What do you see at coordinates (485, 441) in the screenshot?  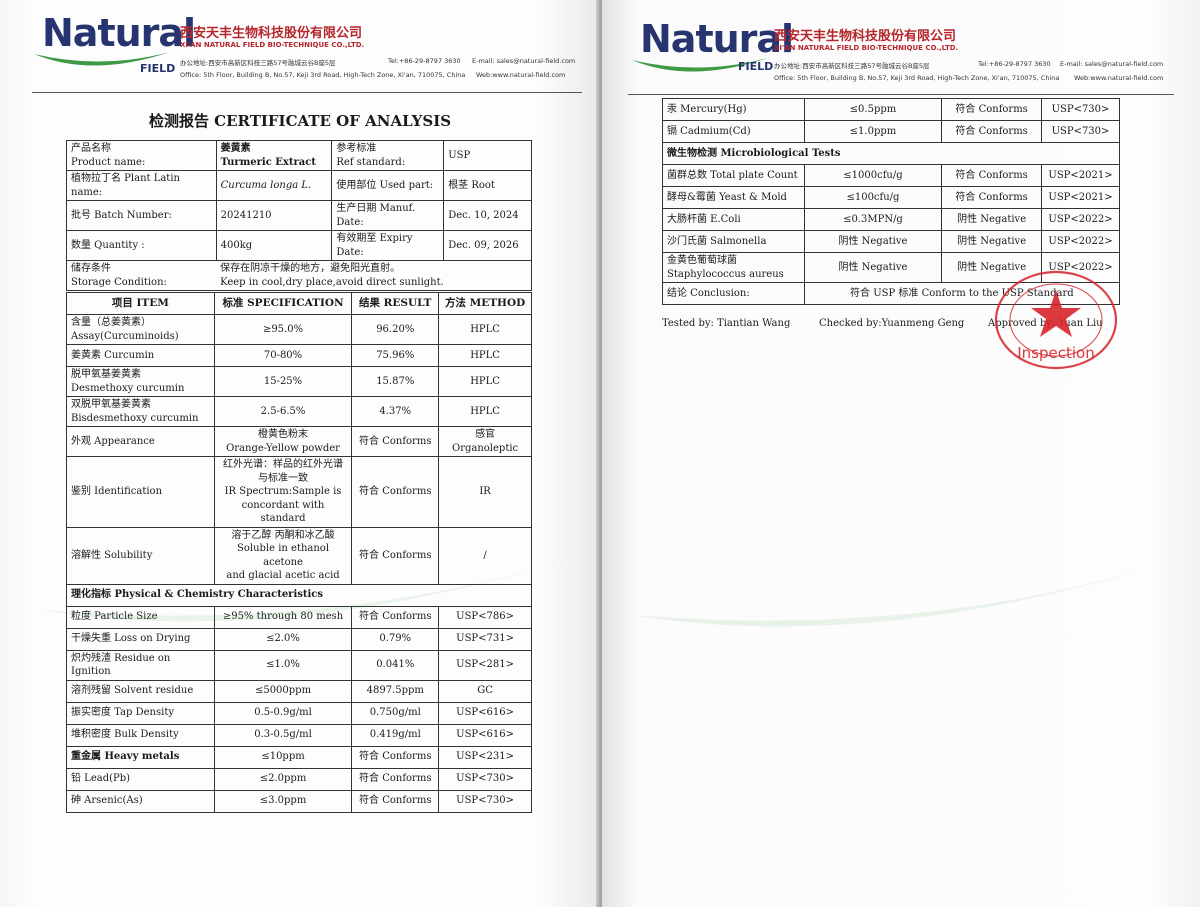 I see `method-cell: 感官 Organoleptic` at bounding box center [485, 441].